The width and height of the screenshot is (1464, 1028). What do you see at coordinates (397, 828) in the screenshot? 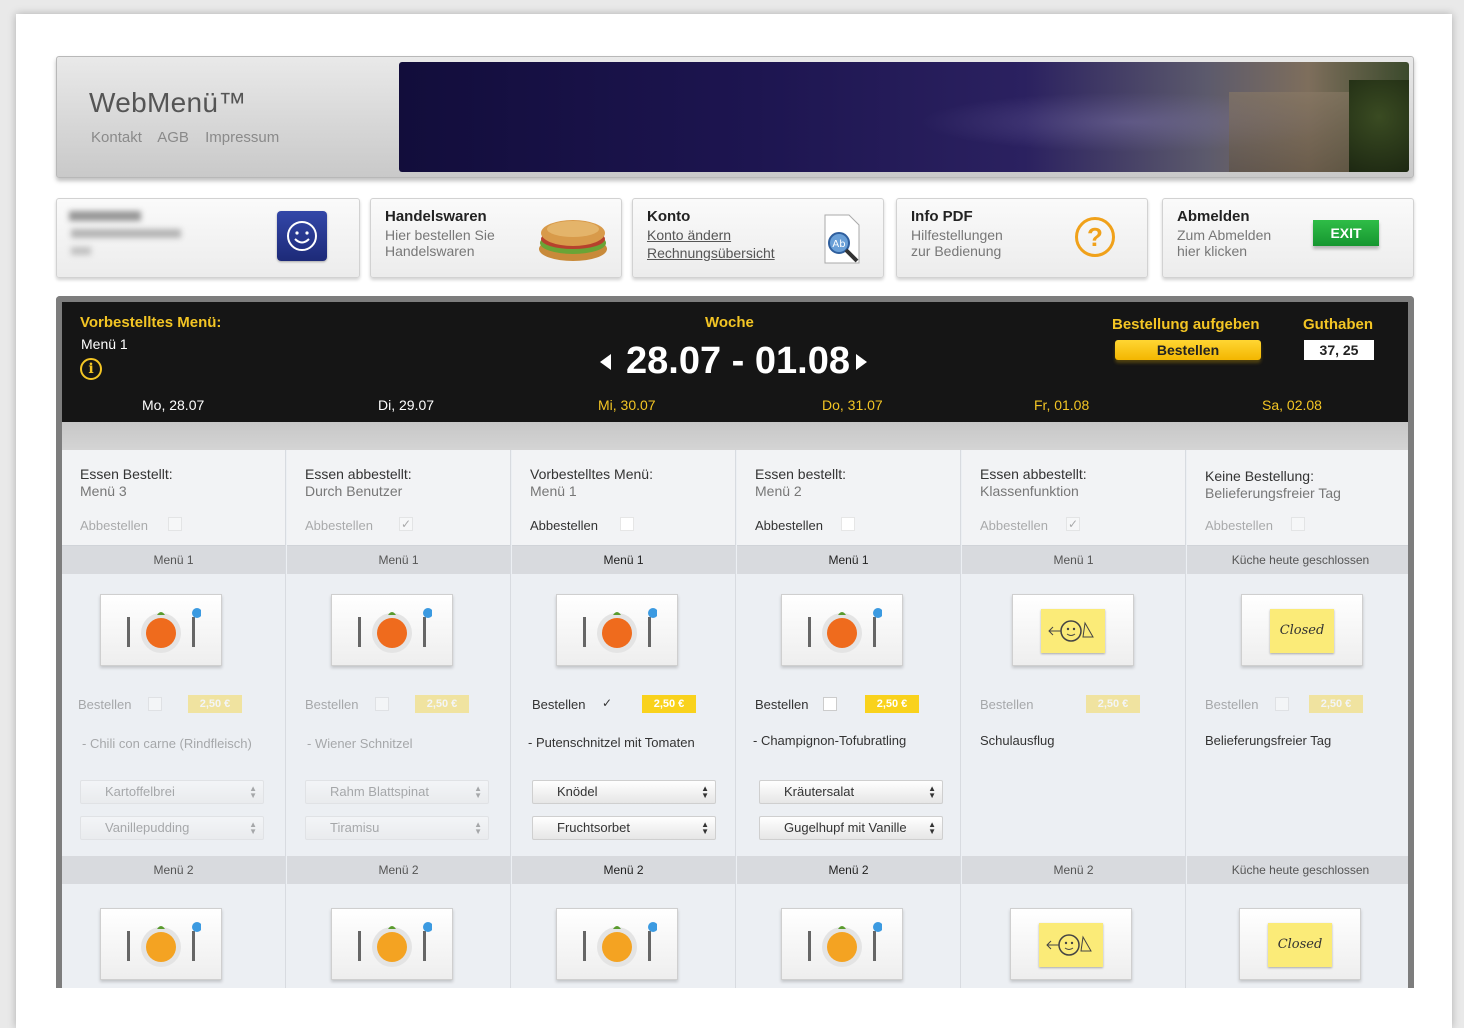
I see `dessert-select: Tiramisu ▲ ▼` at bounding box center [397, 828].